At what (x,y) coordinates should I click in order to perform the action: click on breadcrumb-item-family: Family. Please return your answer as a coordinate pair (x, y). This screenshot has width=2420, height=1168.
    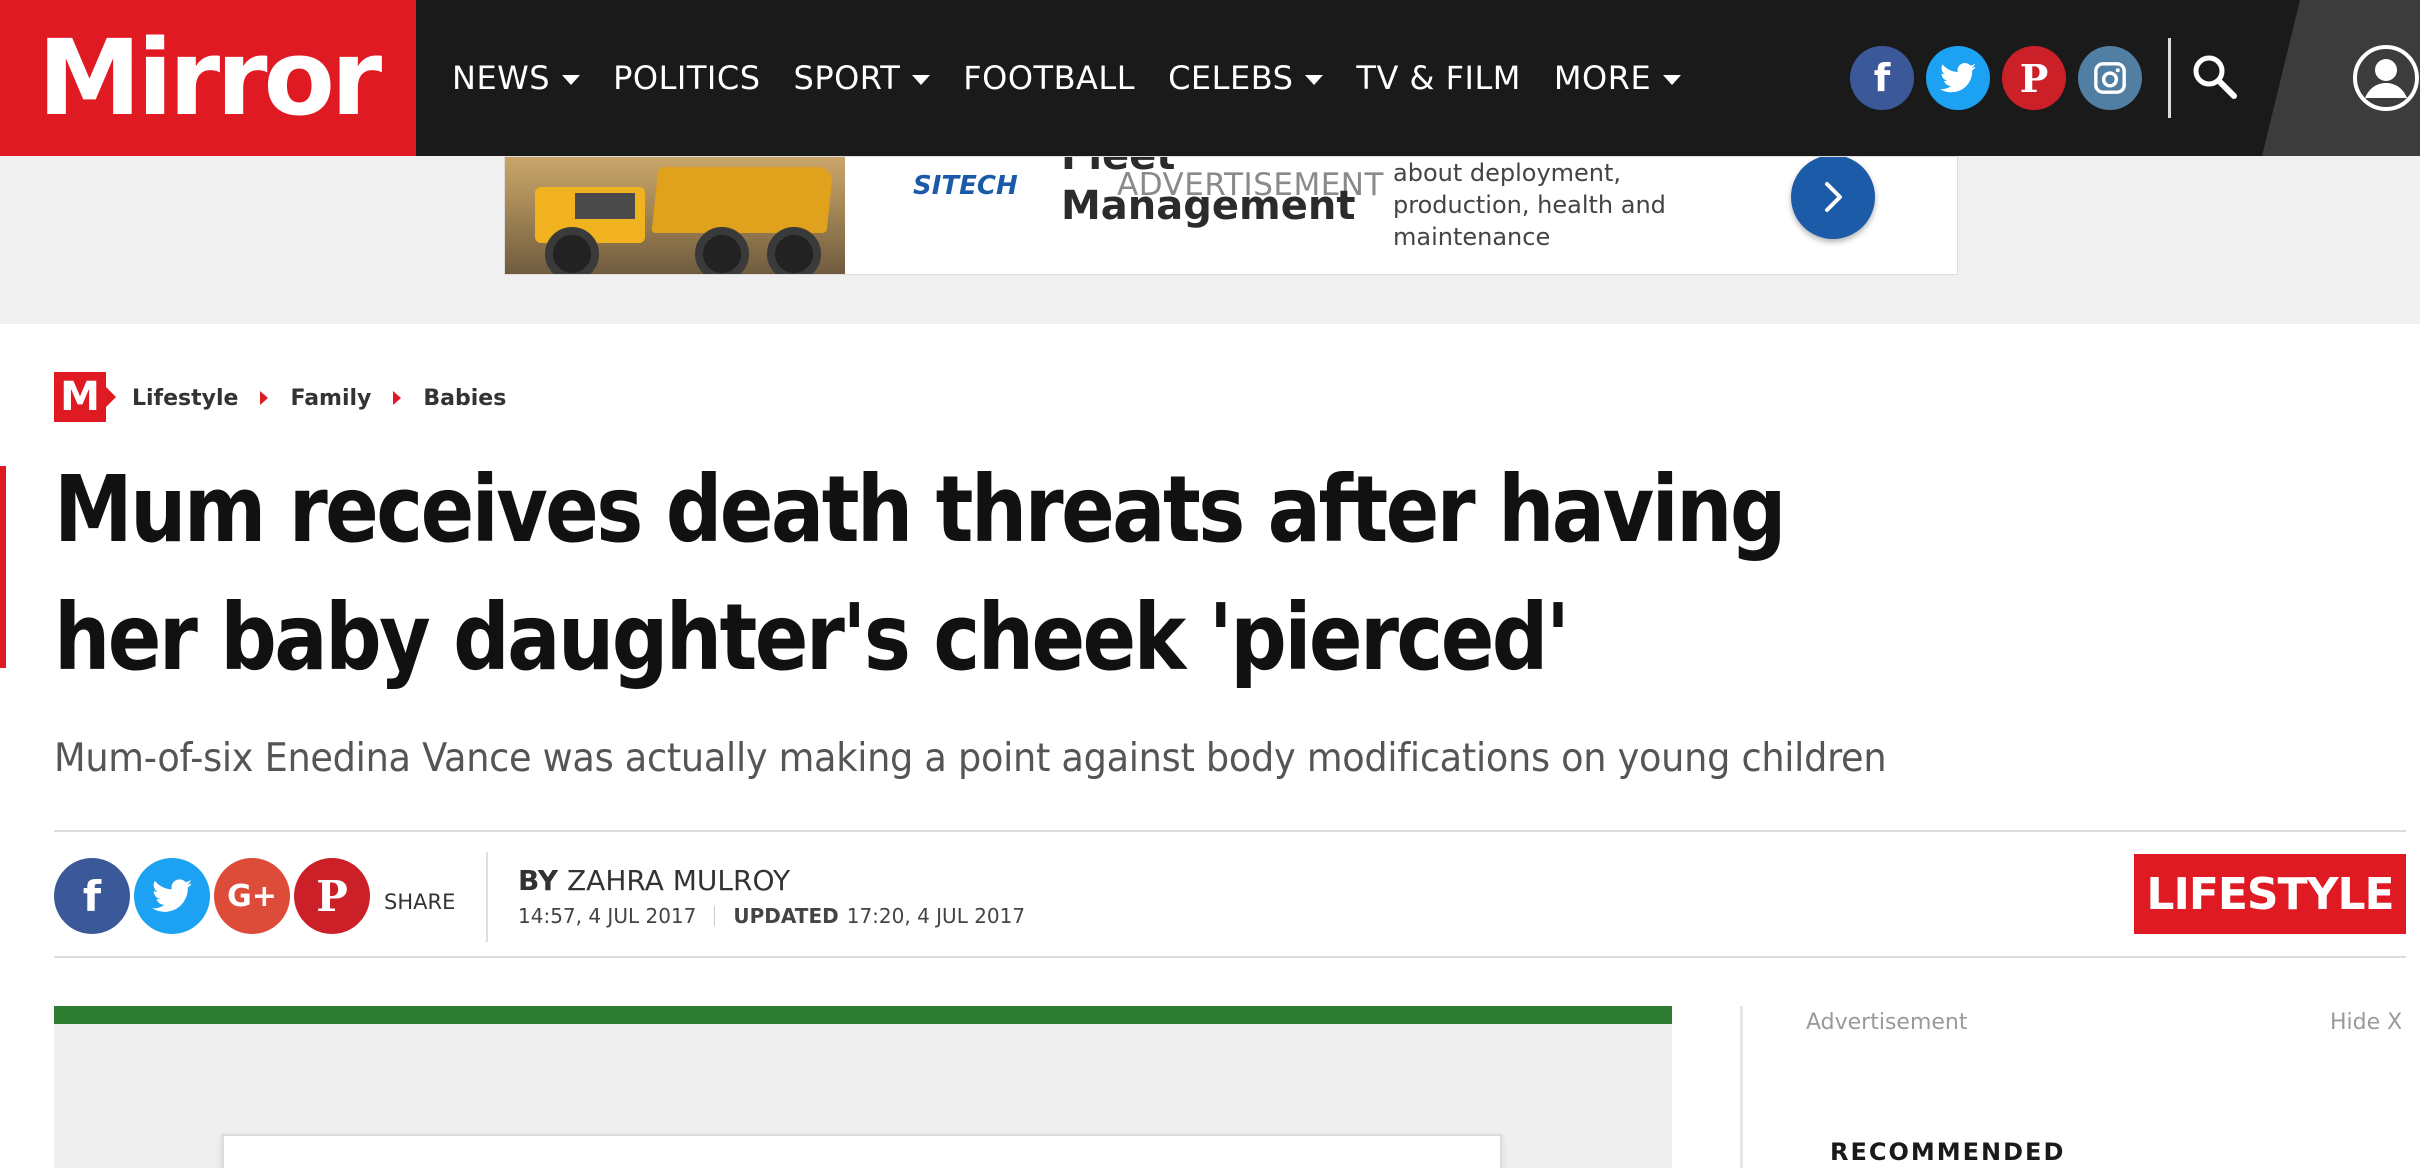
    Looking at the image, I should click on (330, 398).